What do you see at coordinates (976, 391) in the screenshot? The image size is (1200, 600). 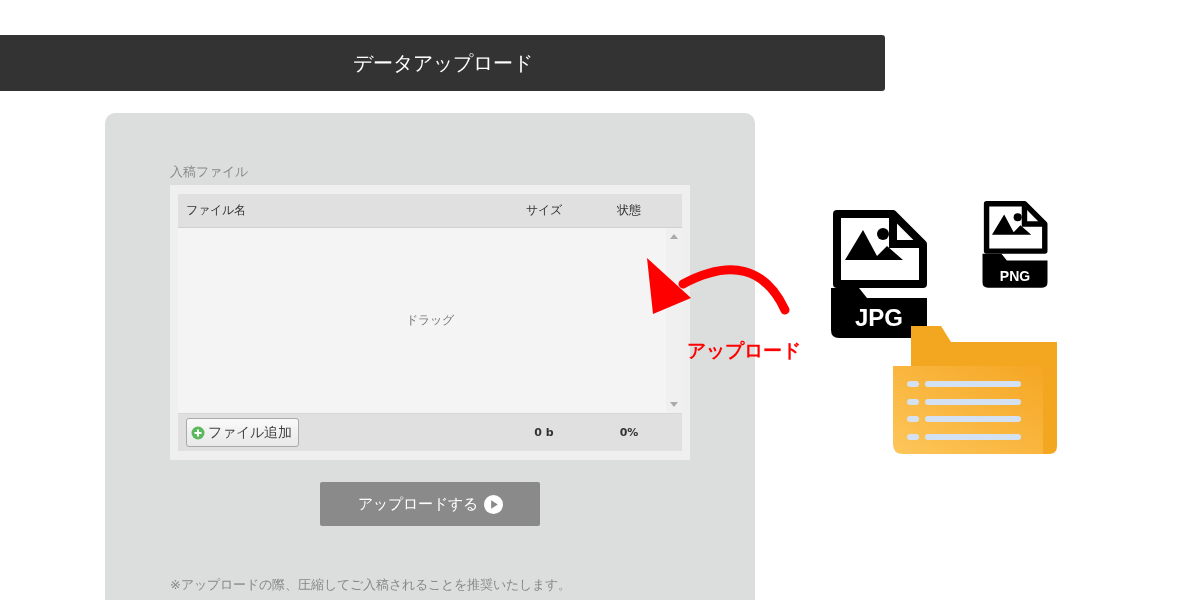 I see `folder-icon` at bounding box center [976, 391].